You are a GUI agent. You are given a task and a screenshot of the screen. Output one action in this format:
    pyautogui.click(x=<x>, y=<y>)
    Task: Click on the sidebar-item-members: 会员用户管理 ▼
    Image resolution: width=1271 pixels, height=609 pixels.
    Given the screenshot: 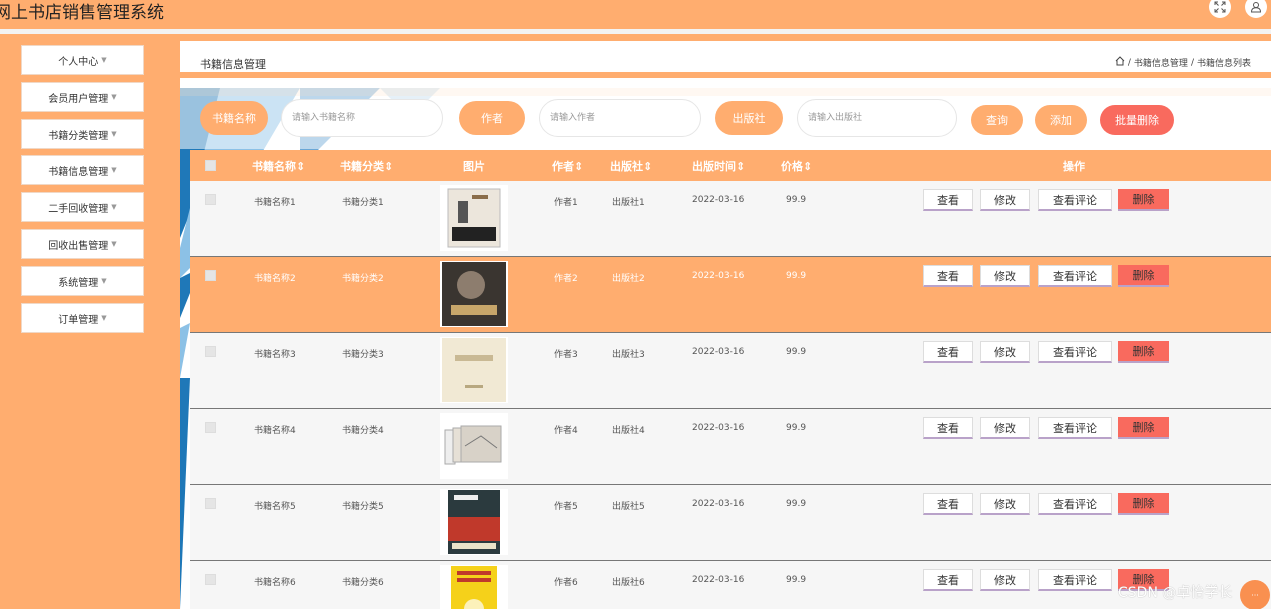 What is the action you would take?
    pyautogui.click(x=82, y=97)
    